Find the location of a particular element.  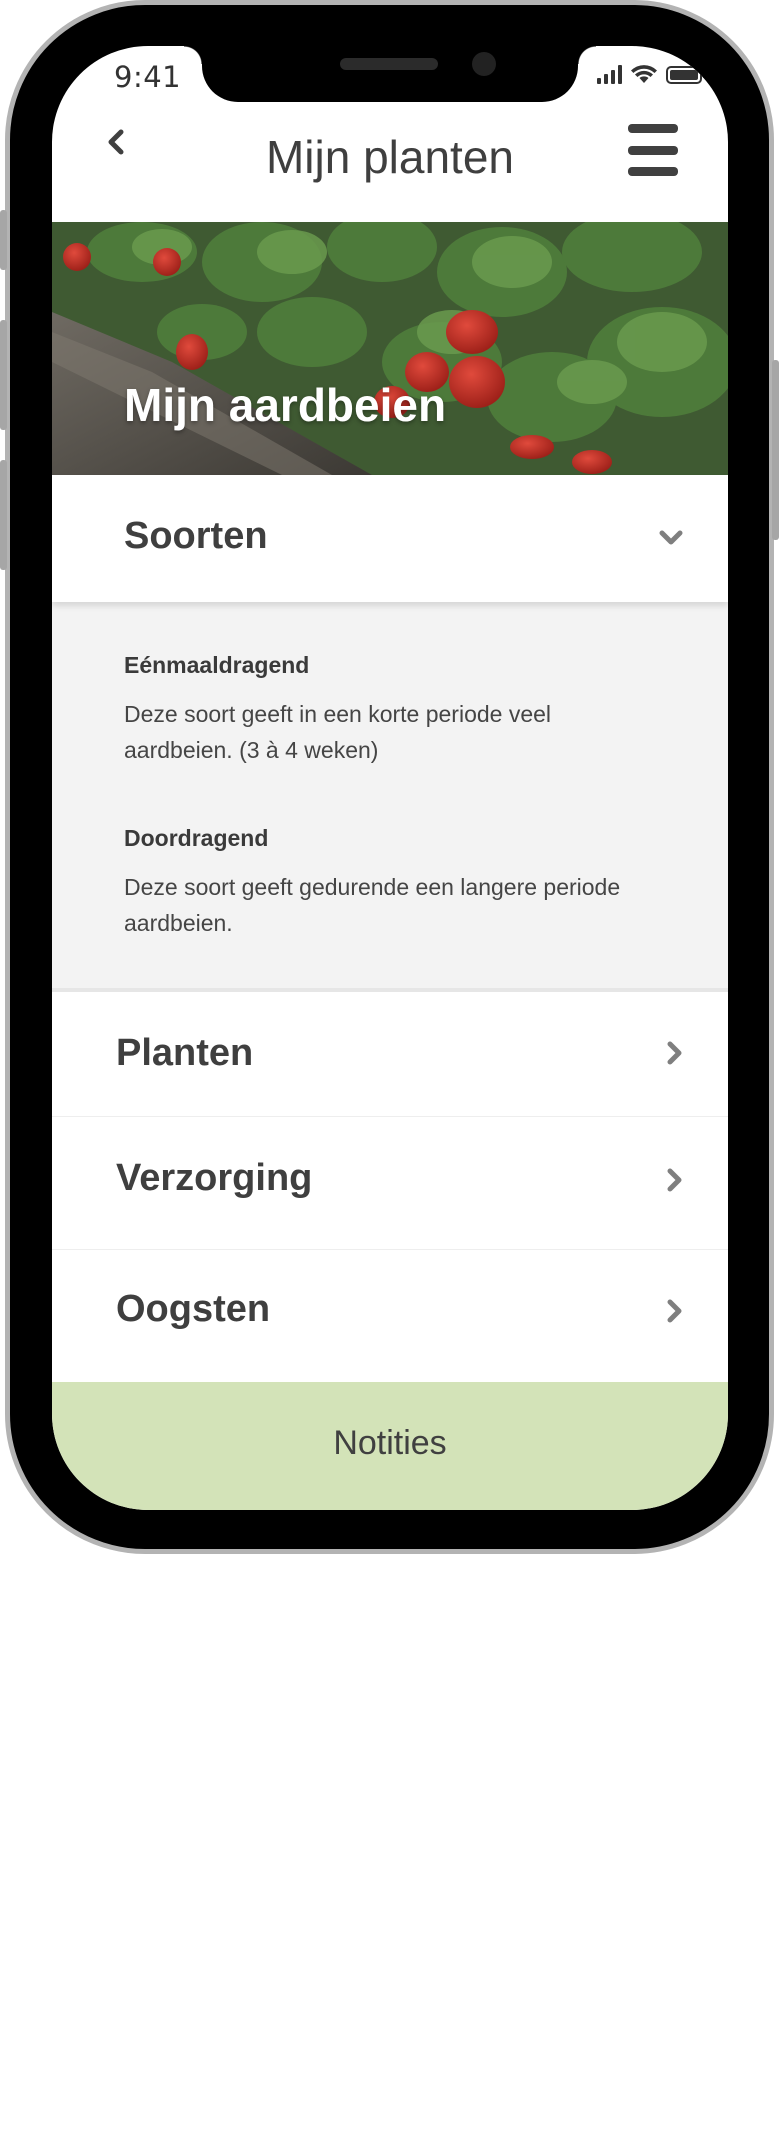

hamburger-menu-icon is located at coordinates (653, 150).